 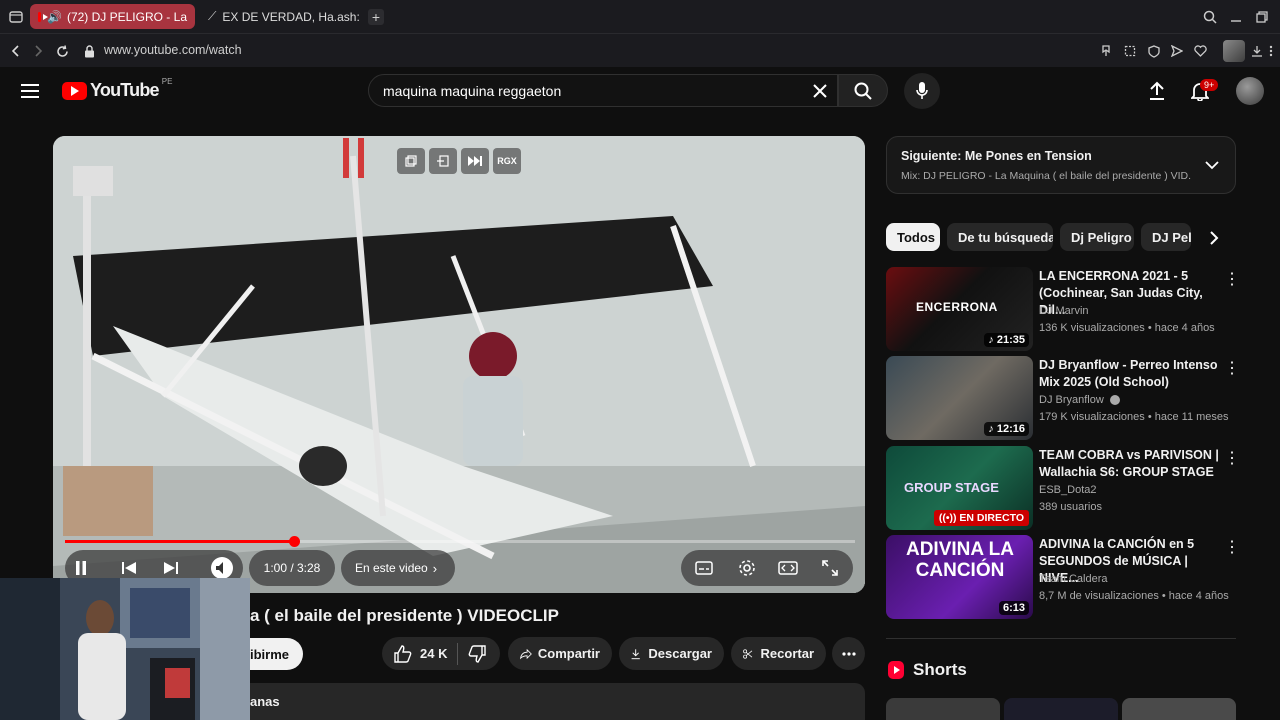 I want to click on more-actions-icon, so click(x=848, y=653).